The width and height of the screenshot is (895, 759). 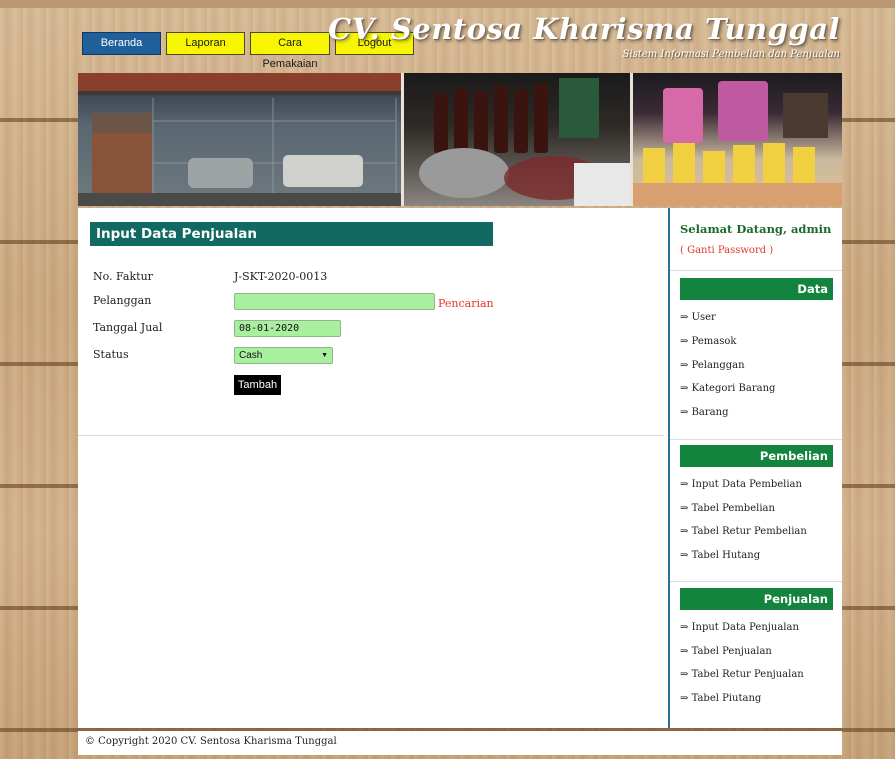 What do you see at coordinates (737, 139) in the screenshot?
I see `banner-photo-products` at bounding box center [737, 139].